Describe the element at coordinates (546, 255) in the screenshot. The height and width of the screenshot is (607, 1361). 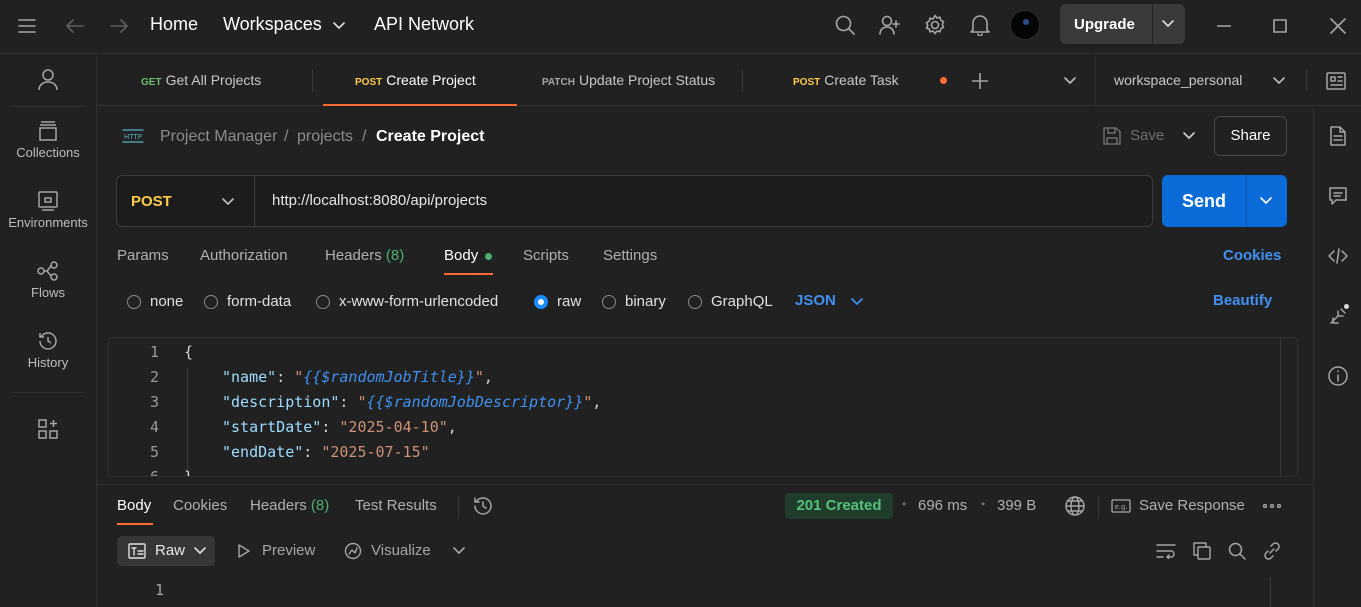
I see `tab-scripts: Scripts` at that location.